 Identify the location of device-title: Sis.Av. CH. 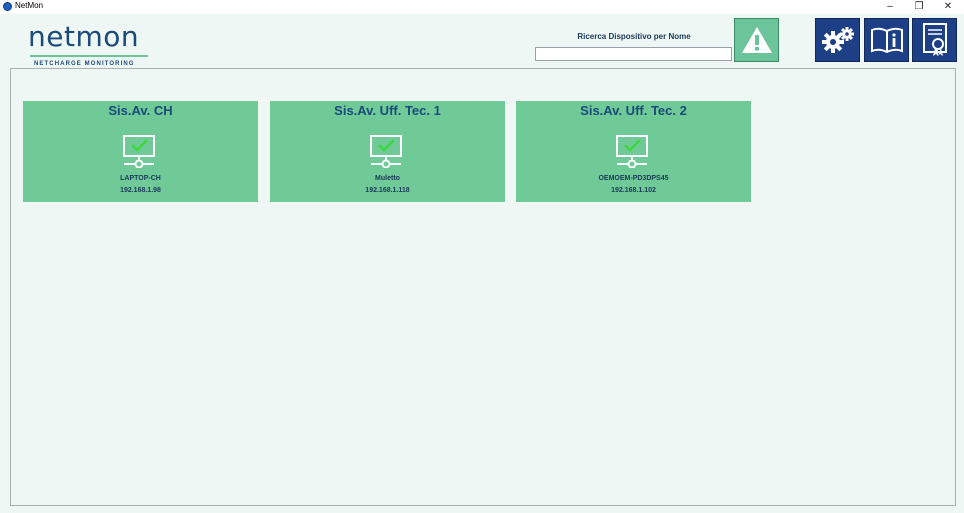
(140, 110).